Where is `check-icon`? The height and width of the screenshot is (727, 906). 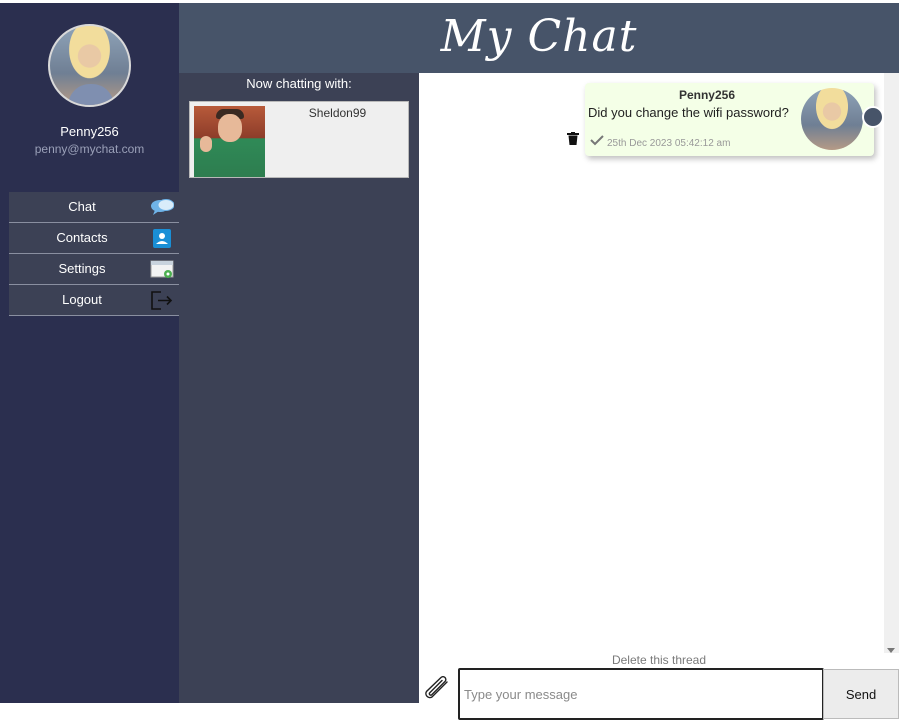 check-icon is located at coordinates (597, 140).